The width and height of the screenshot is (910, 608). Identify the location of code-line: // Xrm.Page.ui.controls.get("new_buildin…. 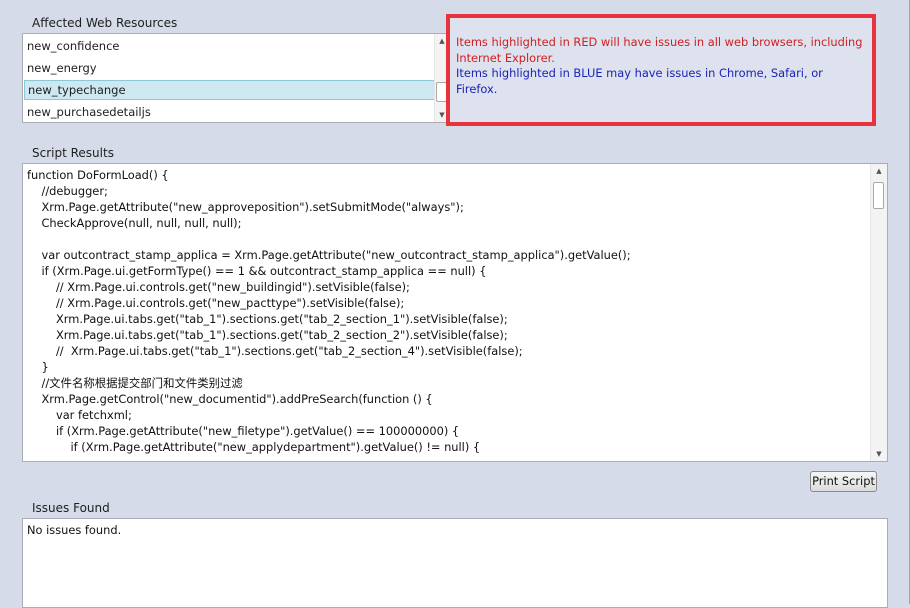
(218, 287).